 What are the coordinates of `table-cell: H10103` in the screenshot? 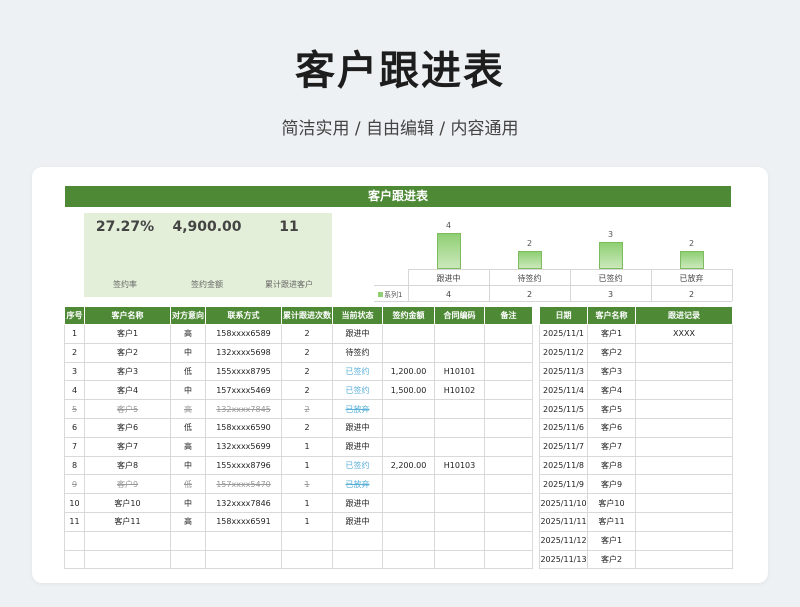 It's located at (459, 465).